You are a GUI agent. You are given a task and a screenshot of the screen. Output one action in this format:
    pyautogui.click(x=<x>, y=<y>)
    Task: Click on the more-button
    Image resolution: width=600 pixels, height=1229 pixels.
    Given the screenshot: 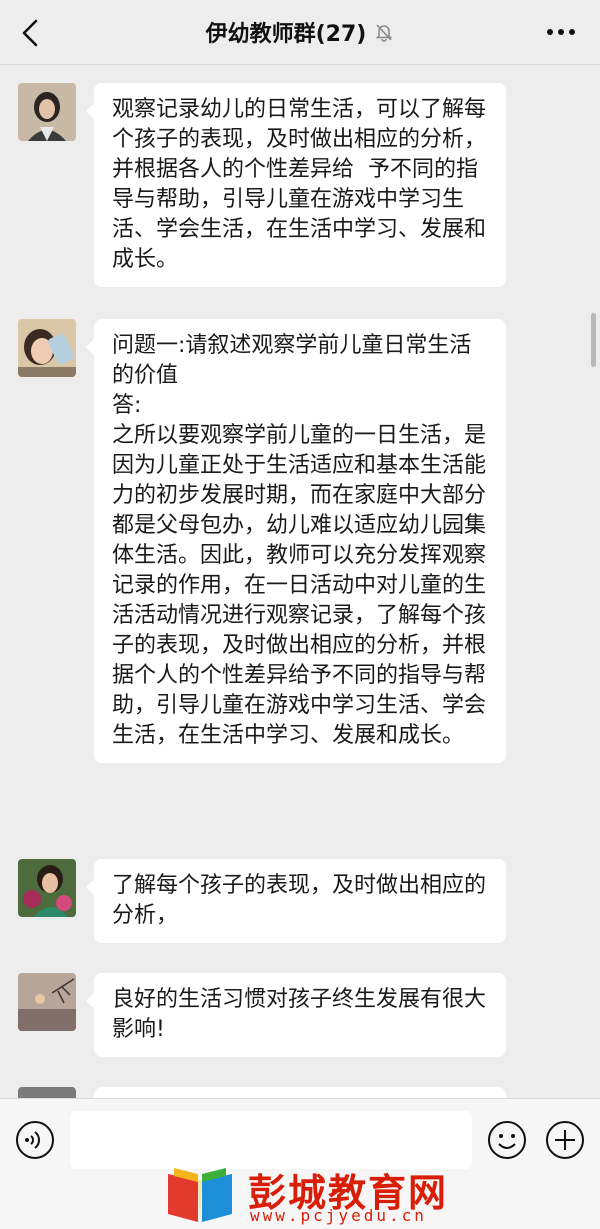 What is the action you would take?
    pyautogui.click(x=561, y=32)
    